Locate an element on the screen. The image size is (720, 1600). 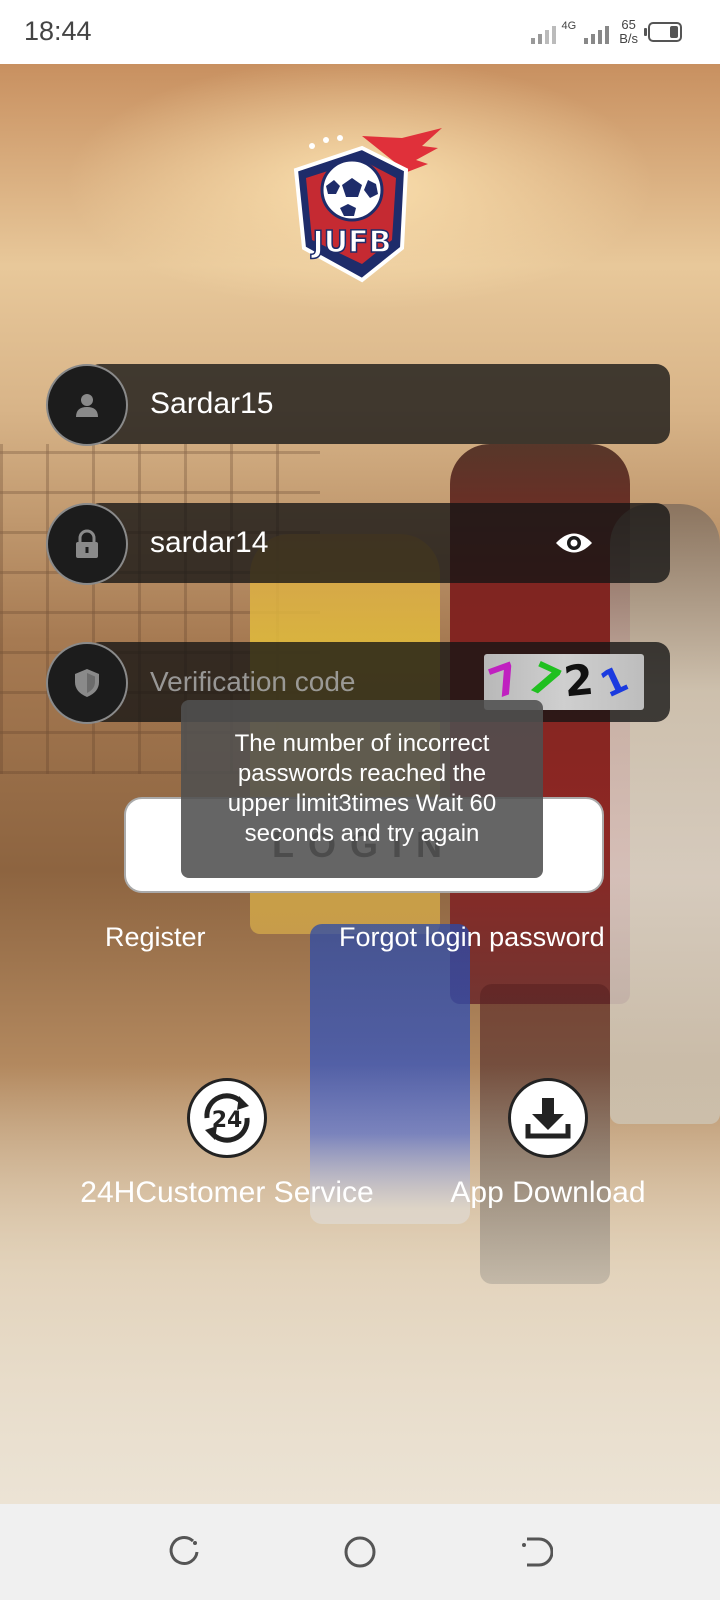
app-download-button: App Download is located at coordinates (548, 1144).